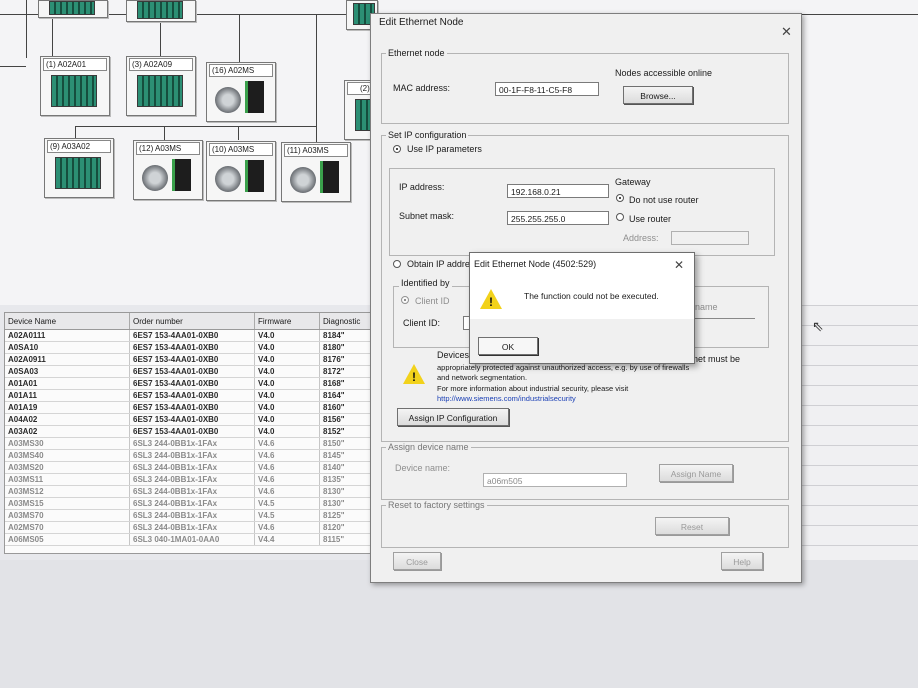 The image size is (918, 688). I want to click on table-row: A03MS12 6SL3 244-0BB1x-1FAx V4.6 8130", so click(191, 491).